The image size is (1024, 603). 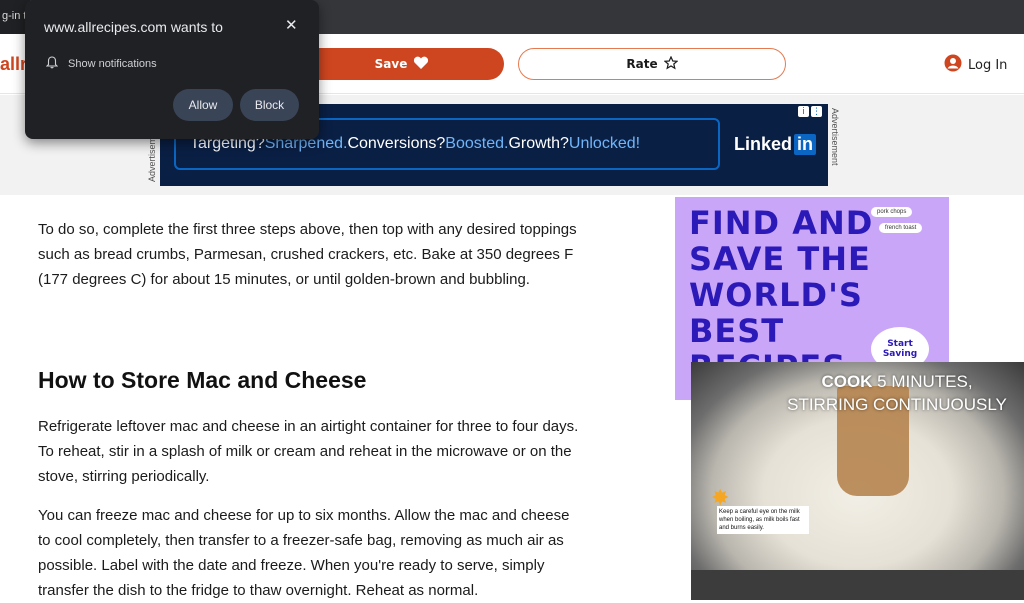 What do you see at coordinates (291, 25) in the screenshot?
I see `close-icon: ✕` at bounding box center [291, 25].